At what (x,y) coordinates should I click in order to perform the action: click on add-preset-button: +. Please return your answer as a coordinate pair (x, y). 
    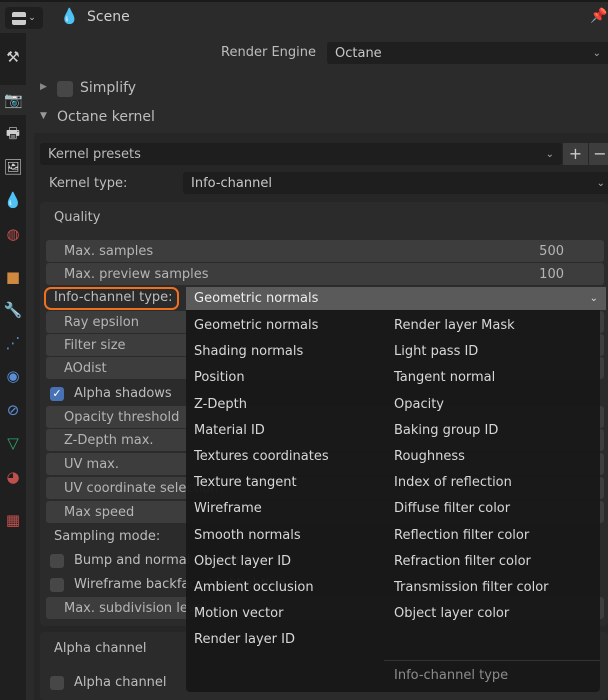
    Looking at the image, I should click on (575, 154).